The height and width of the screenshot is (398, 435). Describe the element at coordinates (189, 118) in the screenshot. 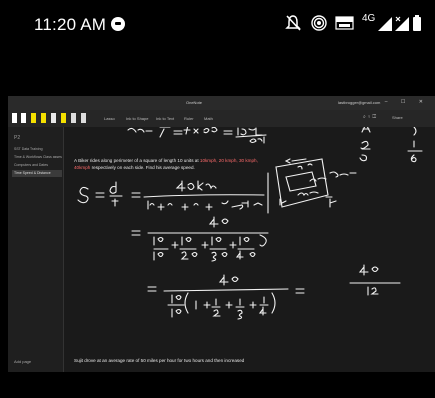

I see `ruler-tool: Ruler` at that location.